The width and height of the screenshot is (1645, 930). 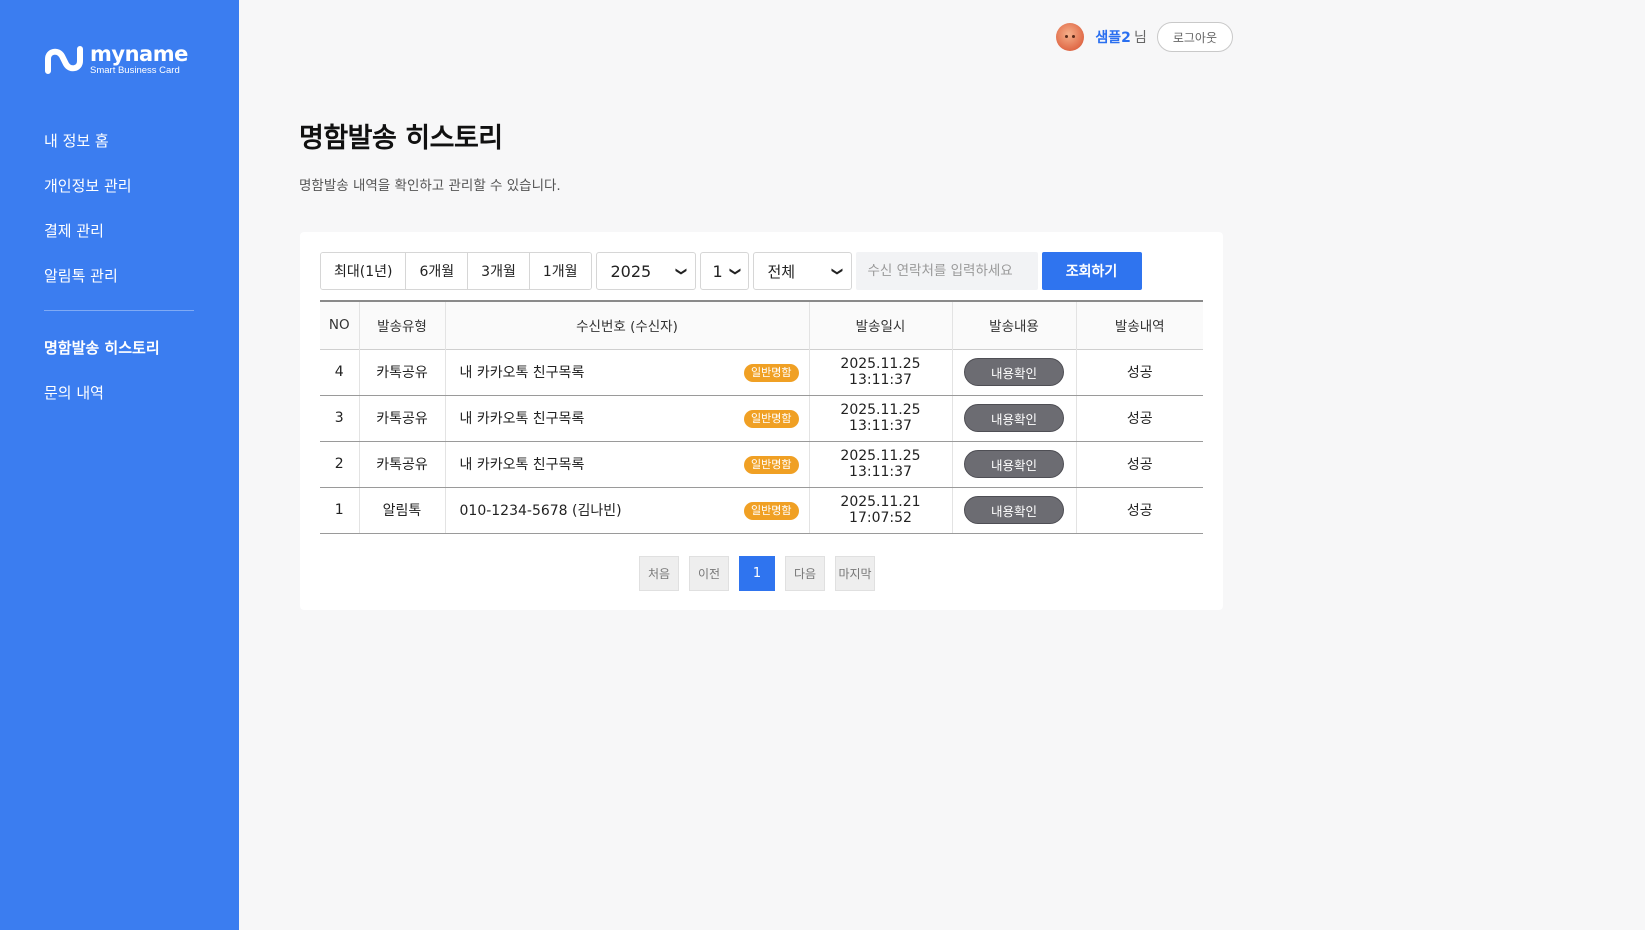 I want to click on pagination: 처음 이전 1 다음 마지막, so click(x=757, y=573).